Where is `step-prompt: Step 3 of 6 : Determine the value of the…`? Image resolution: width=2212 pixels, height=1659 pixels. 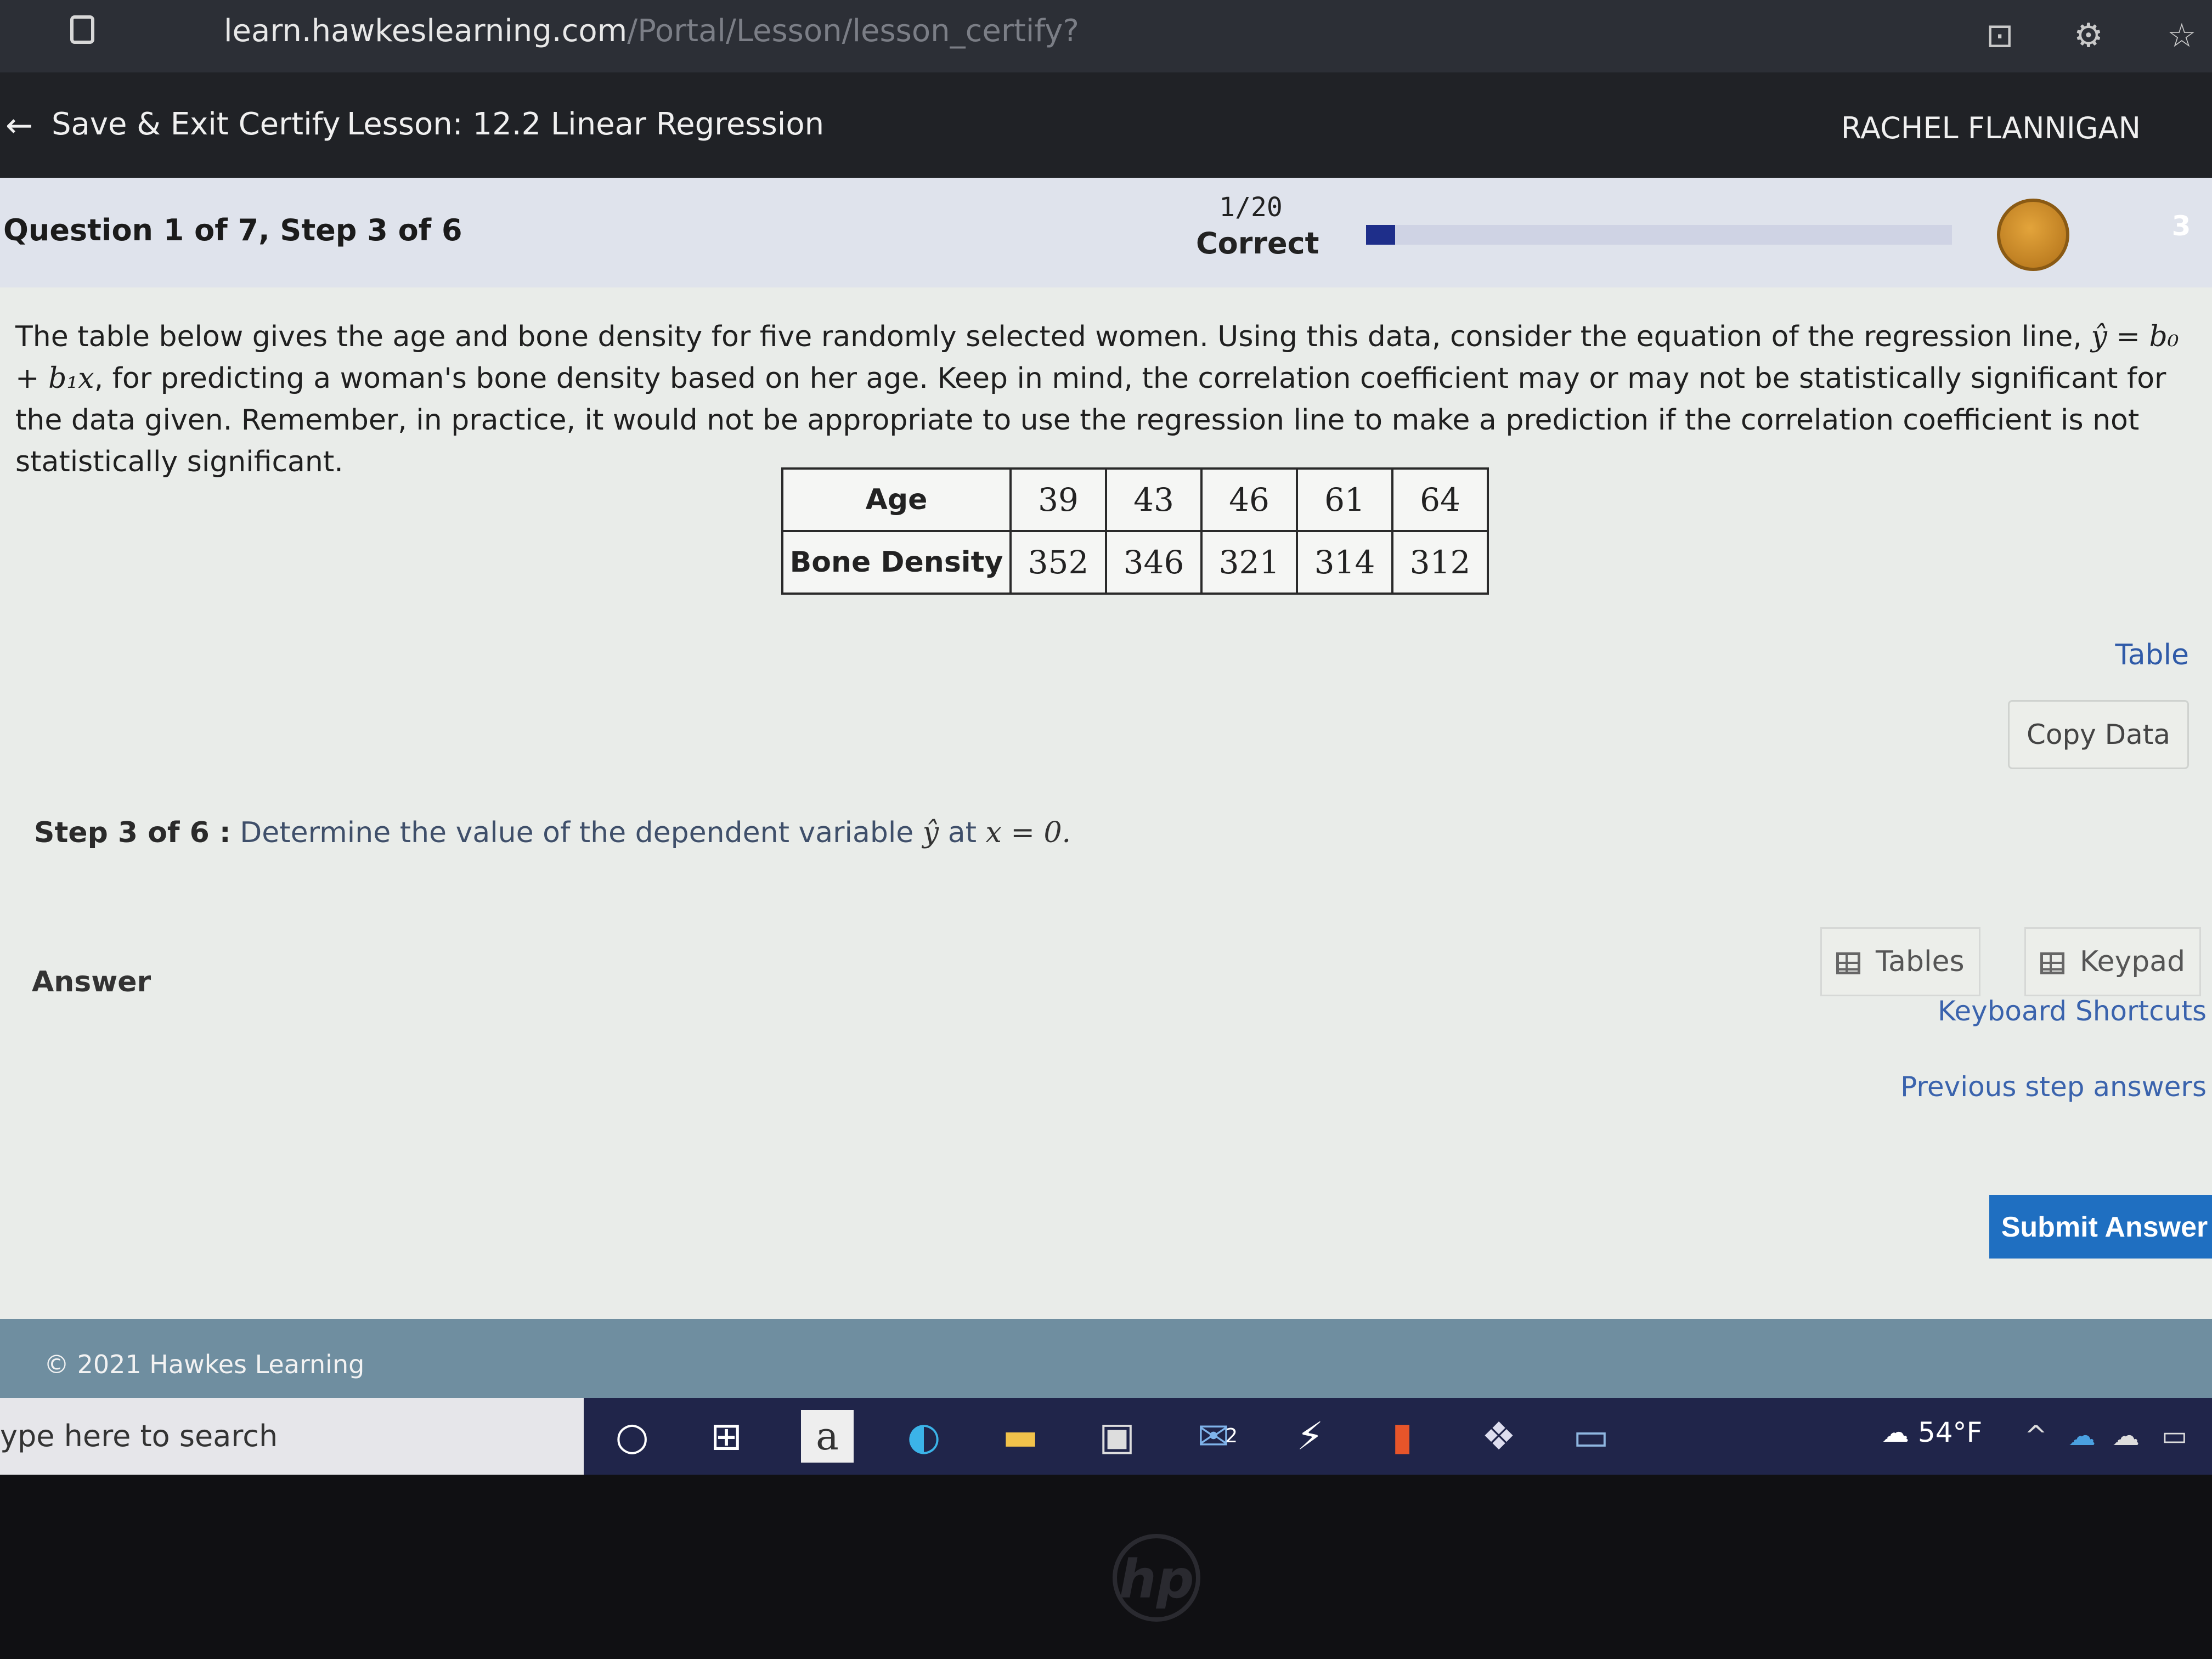 step-prompt: Step 3 of 6 : Determine the value of the… is located at coordinates (552, 833).